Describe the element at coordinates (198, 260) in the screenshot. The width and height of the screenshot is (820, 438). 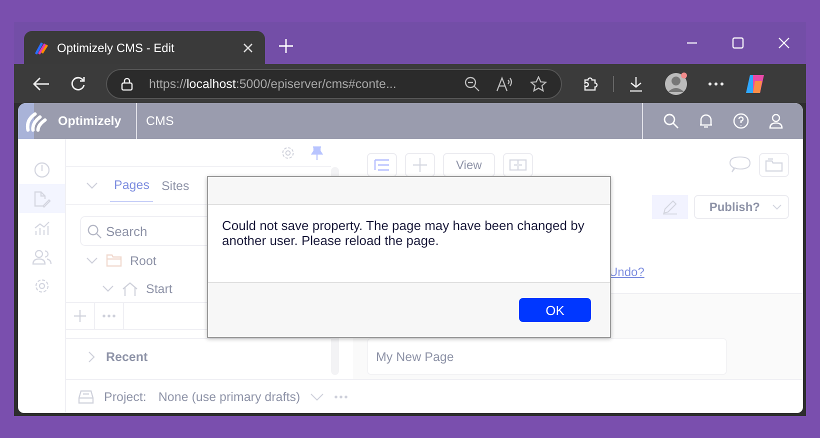
I see `tree-item: Root` at that location.